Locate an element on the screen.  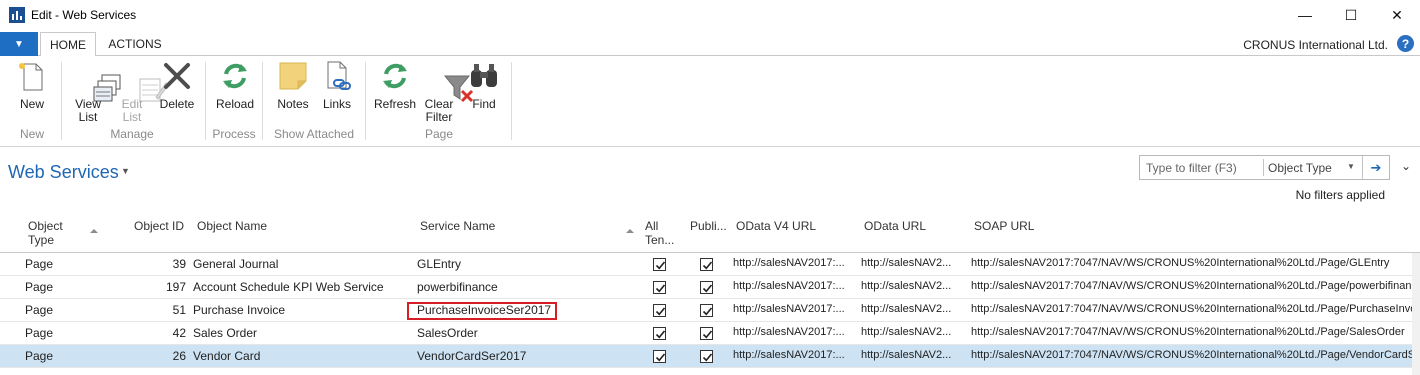
delete-button: Delete is located at coordinates (177, 85).